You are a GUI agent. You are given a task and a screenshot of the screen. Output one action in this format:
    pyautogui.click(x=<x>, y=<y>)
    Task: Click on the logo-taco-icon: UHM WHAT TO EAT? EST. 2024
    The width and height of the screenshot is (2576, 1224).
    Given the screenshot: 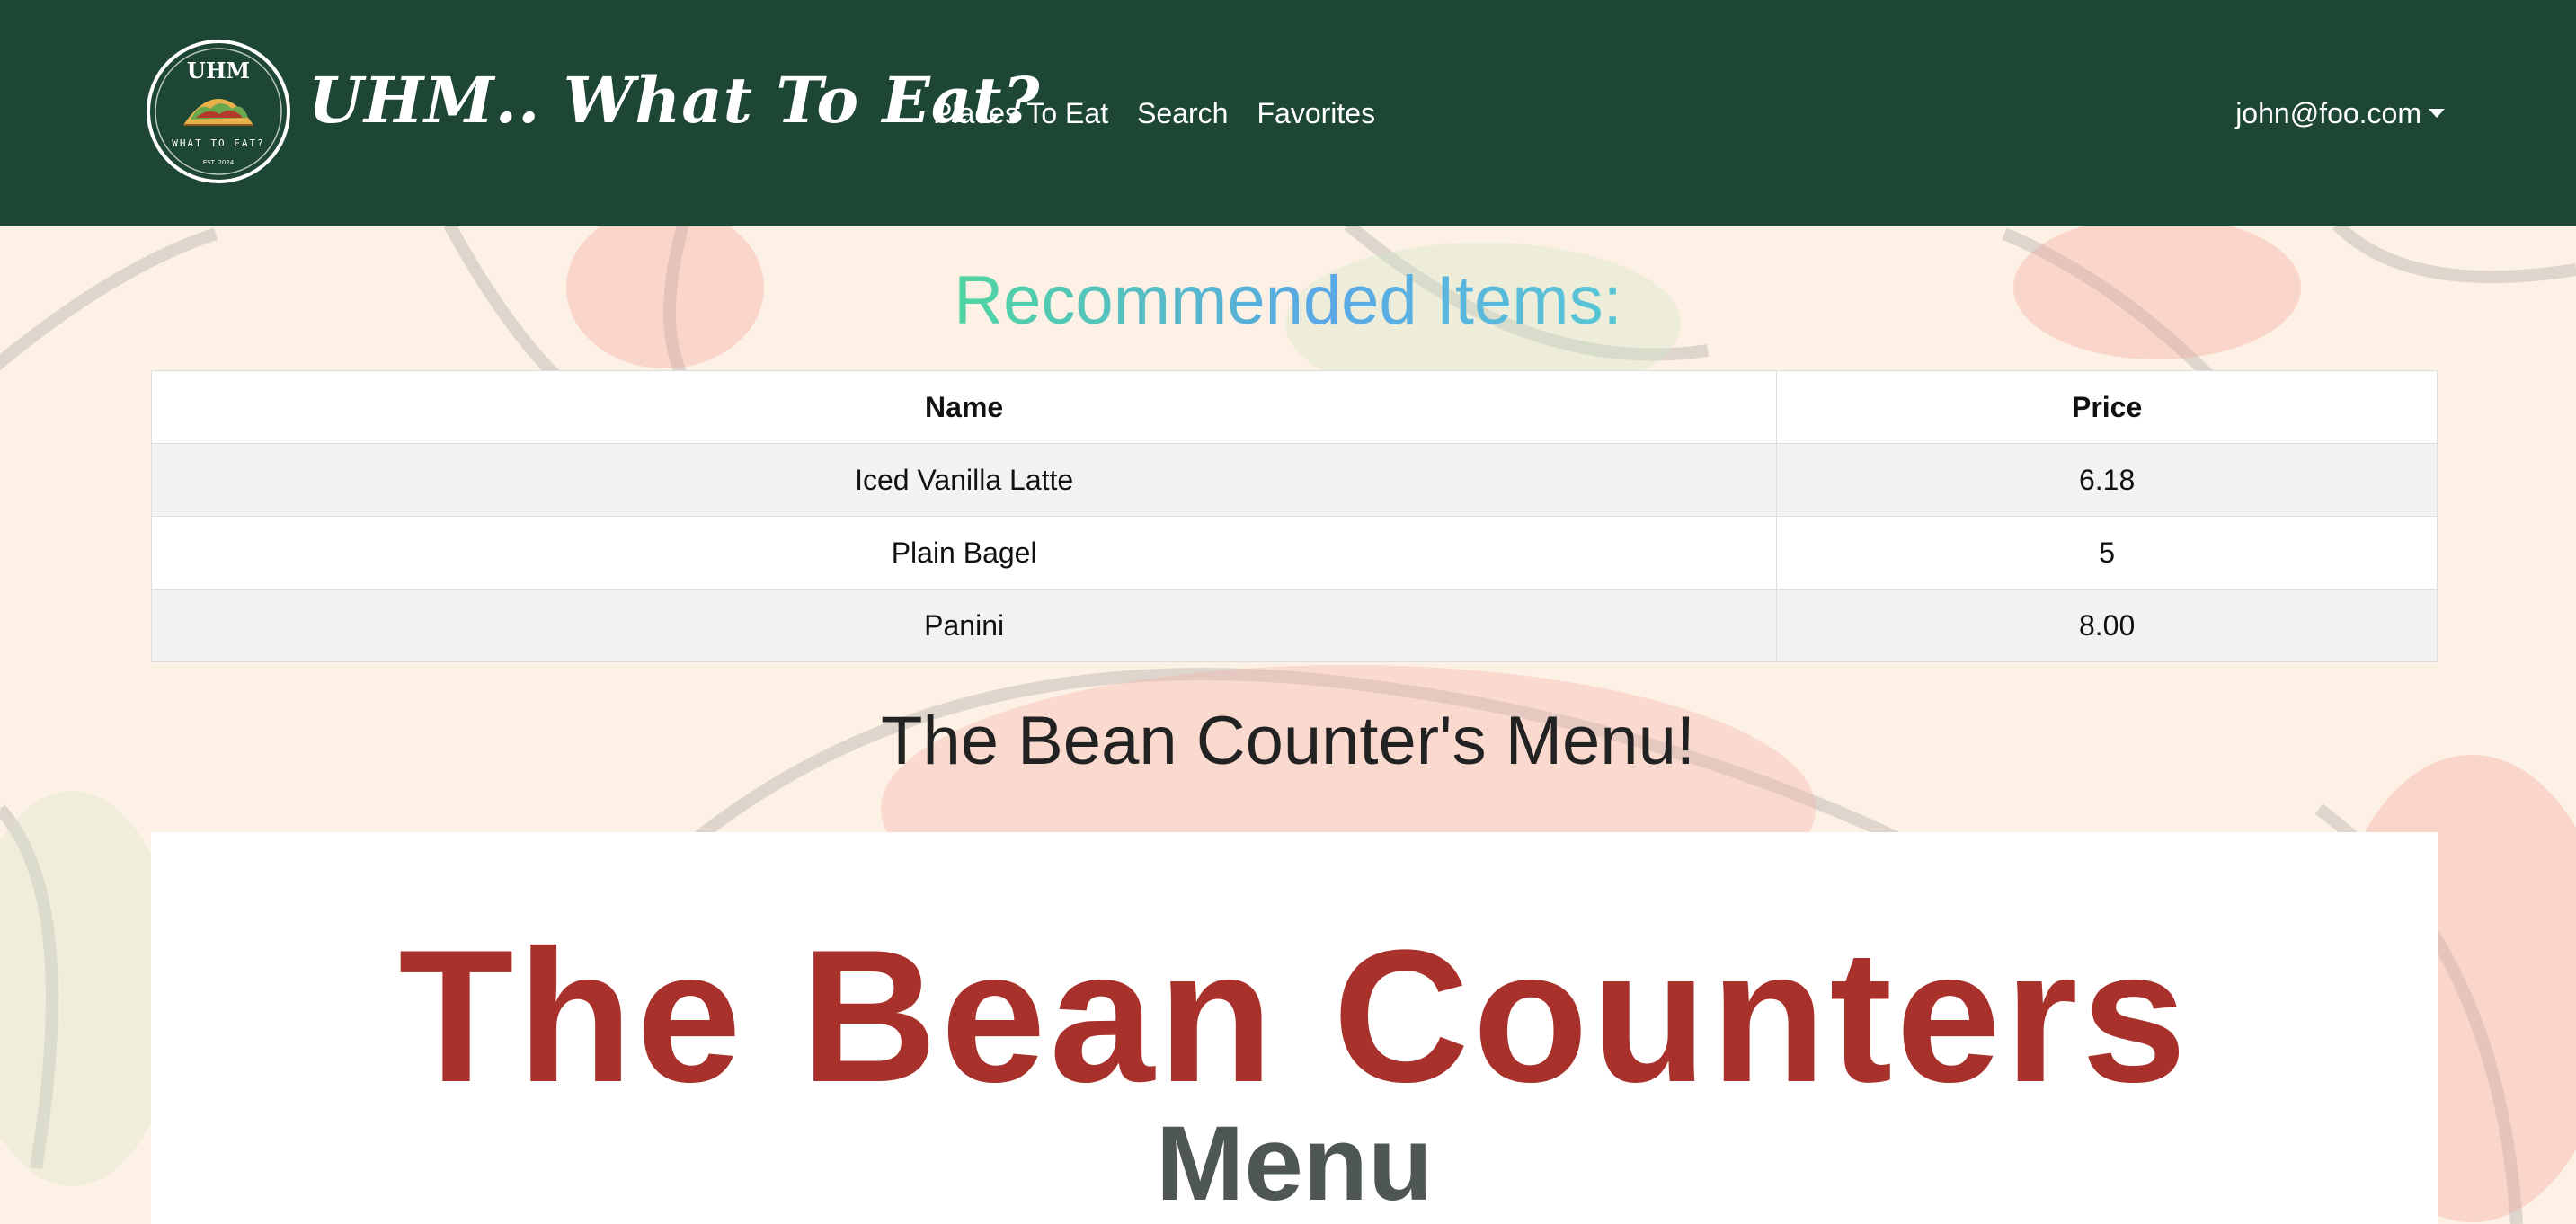 What is the action you would take?
    pyautogui.click(x=218, y=111)
    